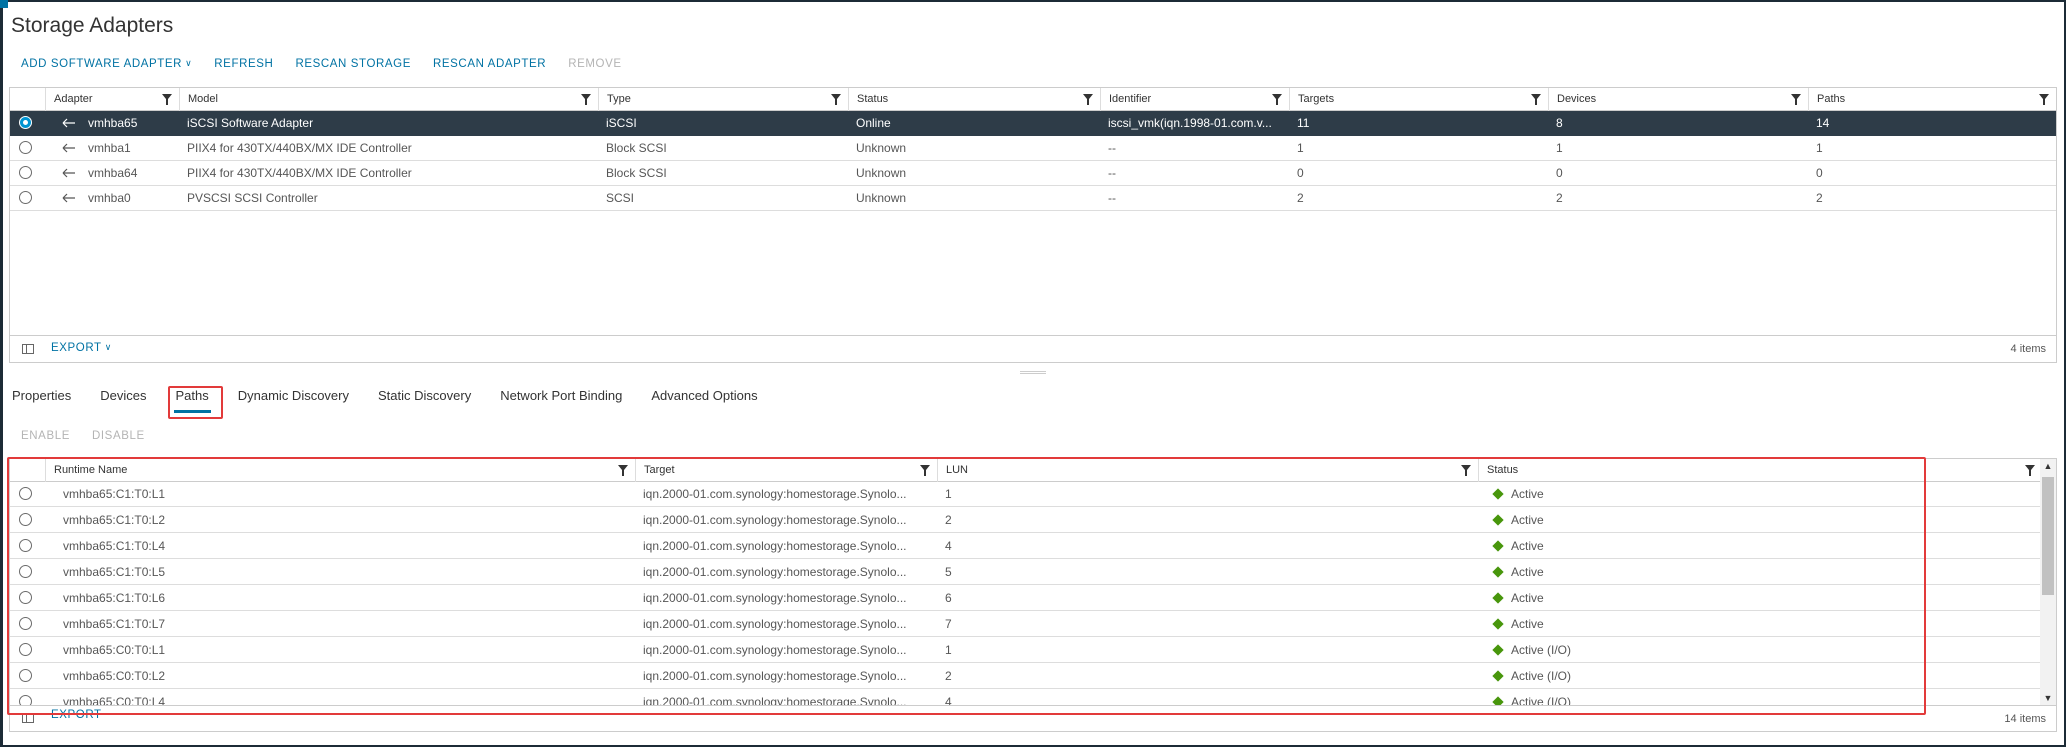 This screenshot has width=2066, height=747. What do you see at coordinates (1300, 148) in the screenshot?
I see `cell-targets: 1` at bounding box center [1300, 148].